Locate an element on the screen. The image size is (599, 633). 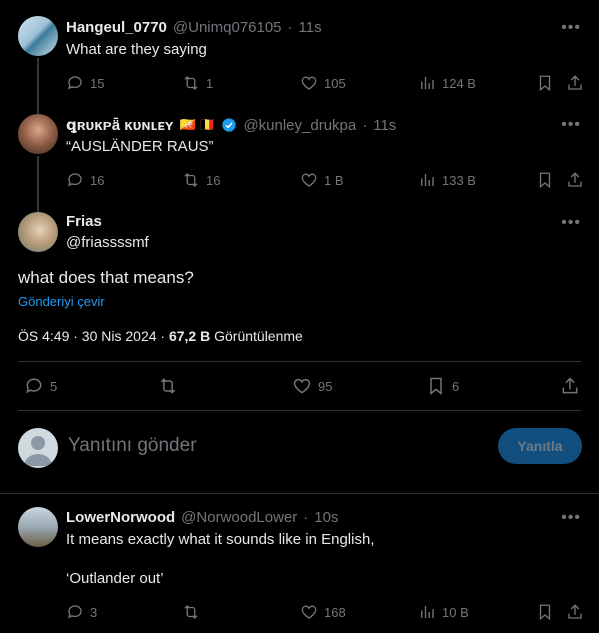
reply-button: 15 is located at coordinates (85, 83).